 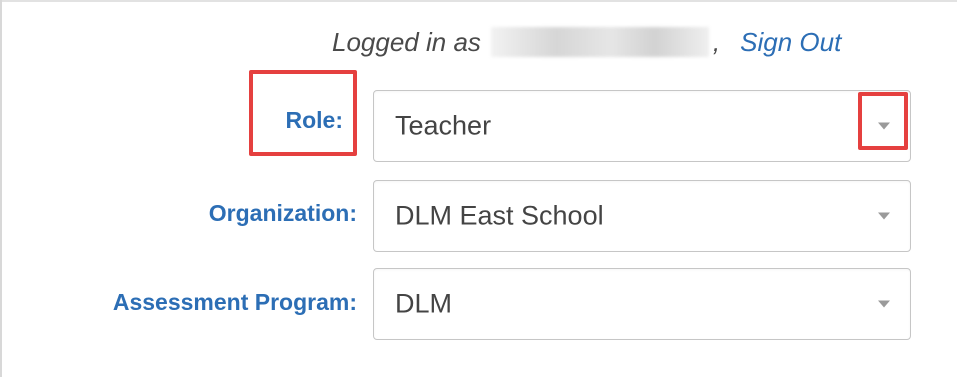 I want to click on sign-out-link: Sign Out, so click(x=790, y=42).